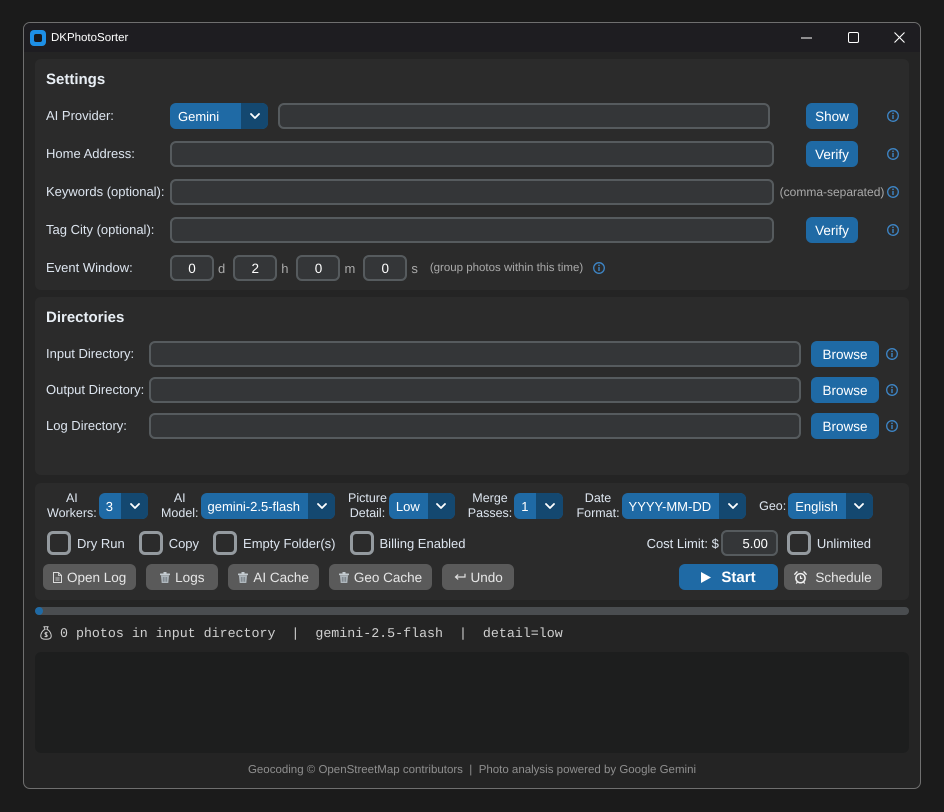 The width and height of the screenshot is (944, 812). I want to click on checkbox-label: Billing Enabled, so click(423, 543).